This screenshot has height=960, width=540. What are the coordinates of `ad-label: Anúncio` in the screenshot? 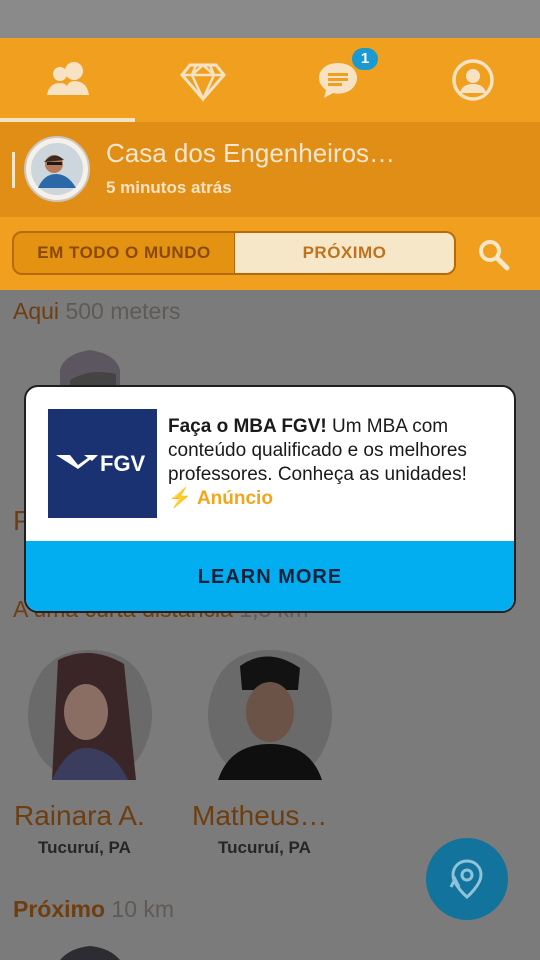 It's located at (234, 498).